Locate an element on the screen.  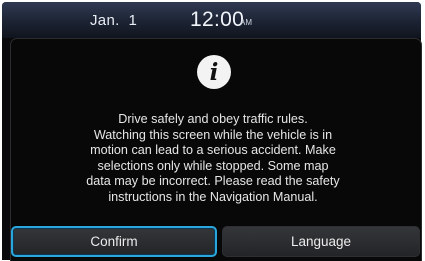
status-bar: Jan. 1 12:00 AM is located at coordinates (211, 20).